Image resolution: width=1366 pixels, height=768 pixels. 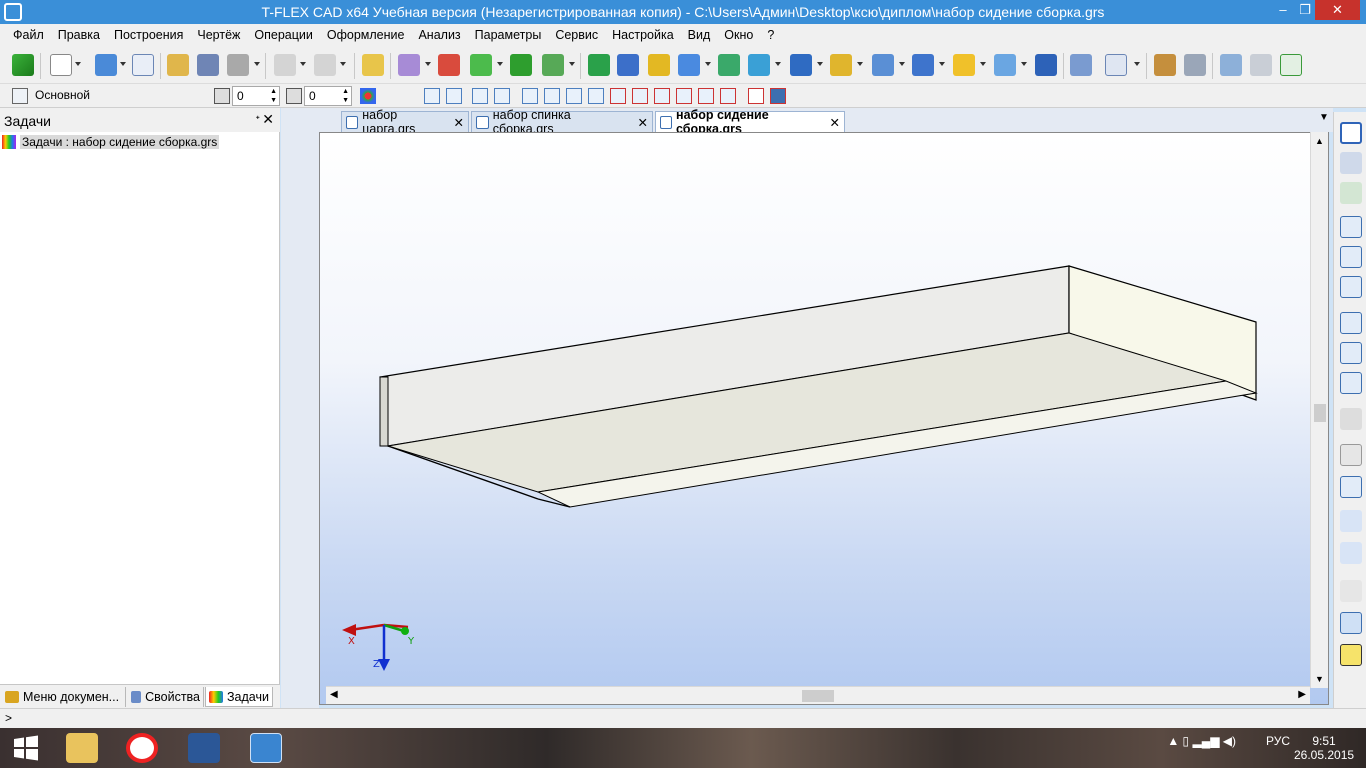 I want to click on tabs-menu-icon: ▼, so click(x=1324, y=117).